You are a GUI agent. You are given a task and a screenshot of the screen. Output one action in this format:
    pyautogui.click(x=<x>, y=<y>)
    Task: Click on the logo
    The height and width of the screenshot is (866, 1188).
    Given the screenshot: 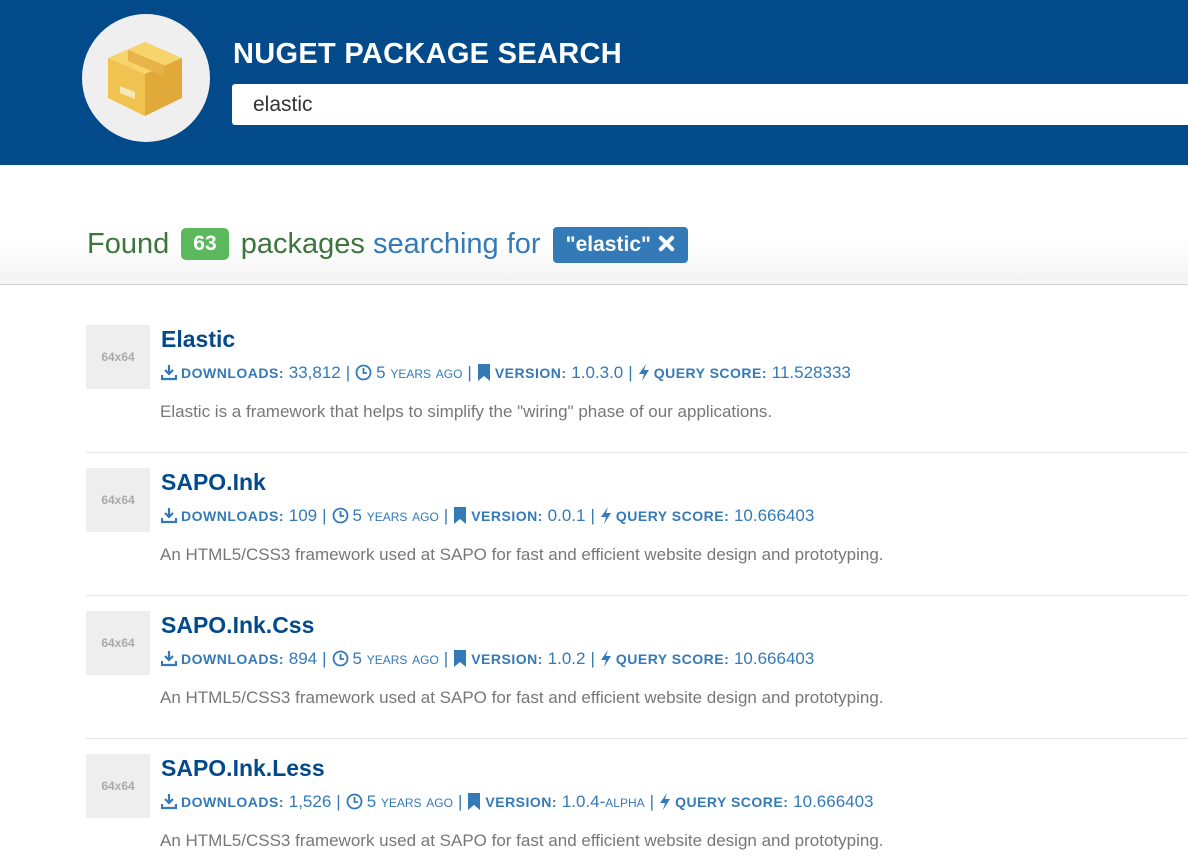 What is the action you would take?
    pyautogui.click(x=146, y=78)
    